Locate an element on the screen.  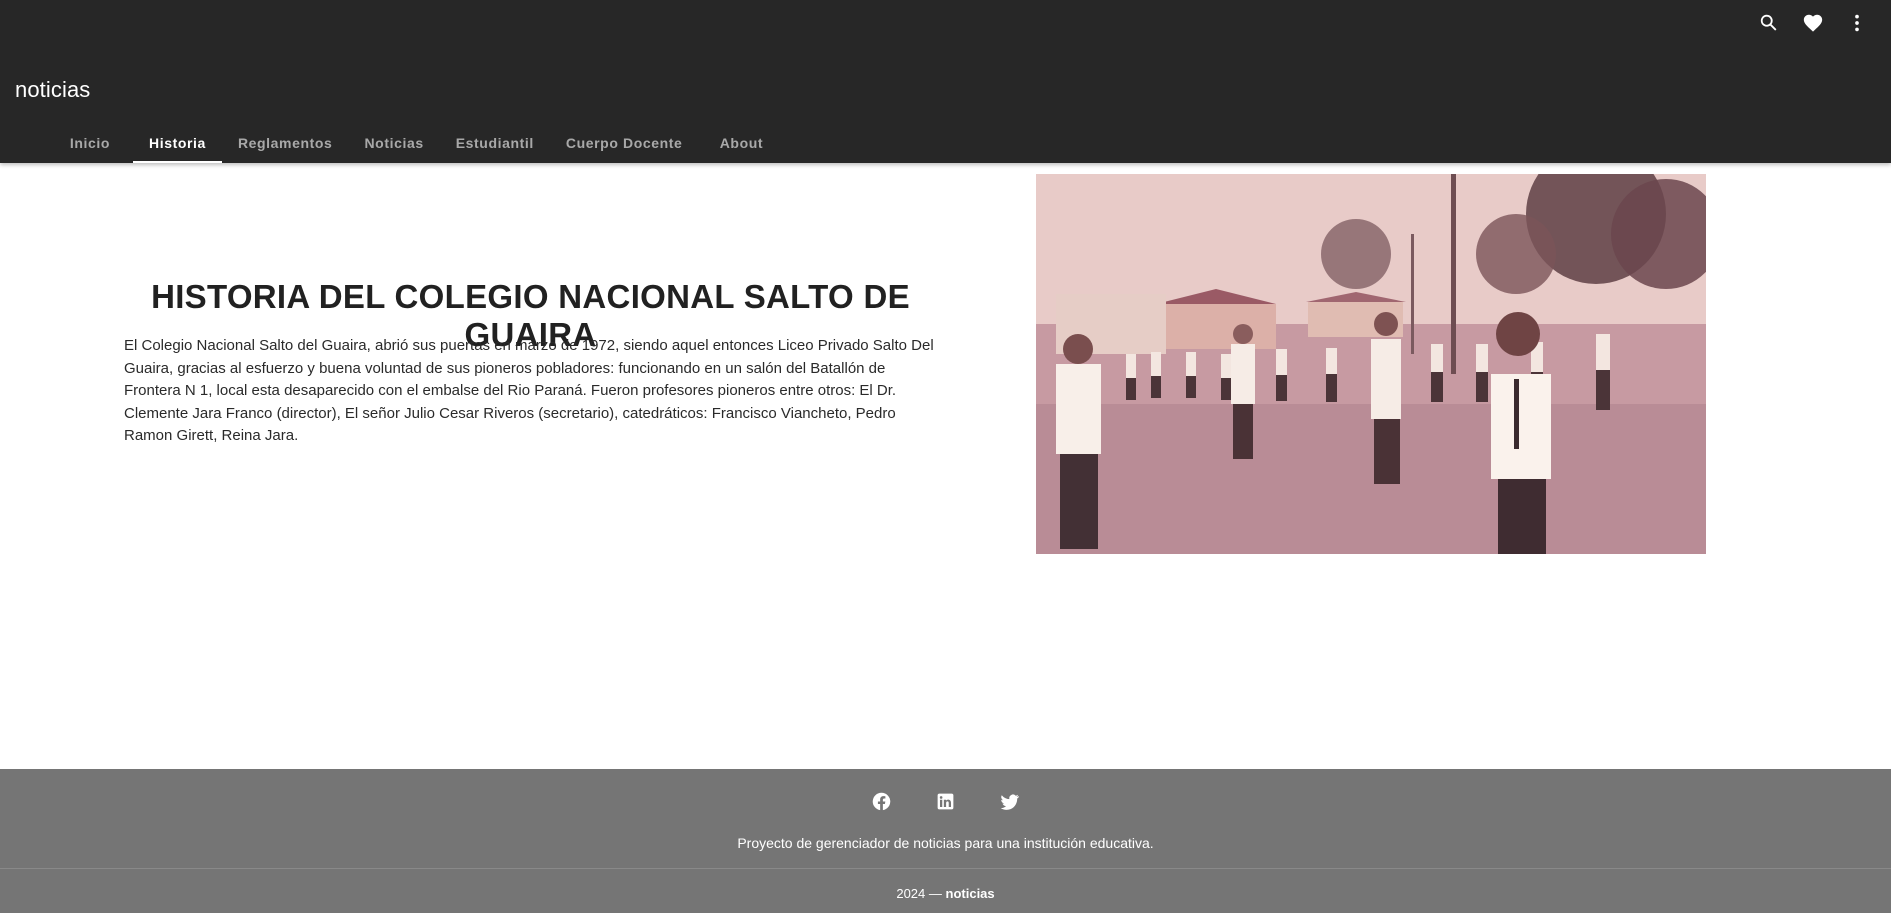
search-button is located at coordinates (1769, 23).